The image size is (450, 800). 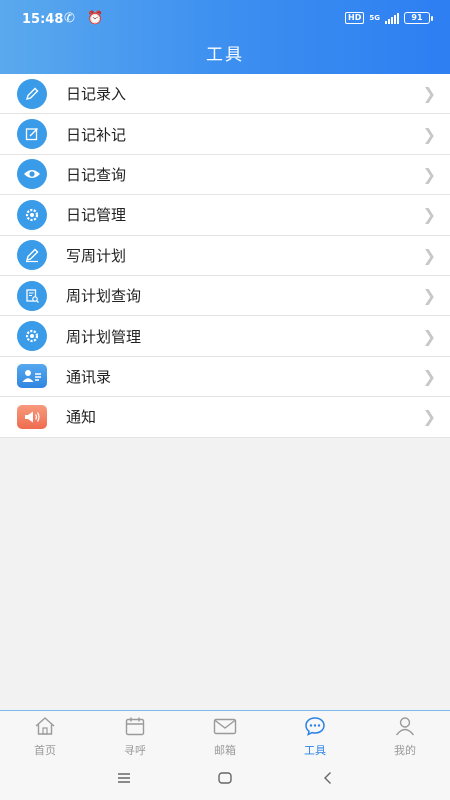 What do you see at coordinates (225, 296) in the screenshot?
I see `menu-item-weekly-plan-query: 周计划查询 ❯` at bounding box center [225, 296].